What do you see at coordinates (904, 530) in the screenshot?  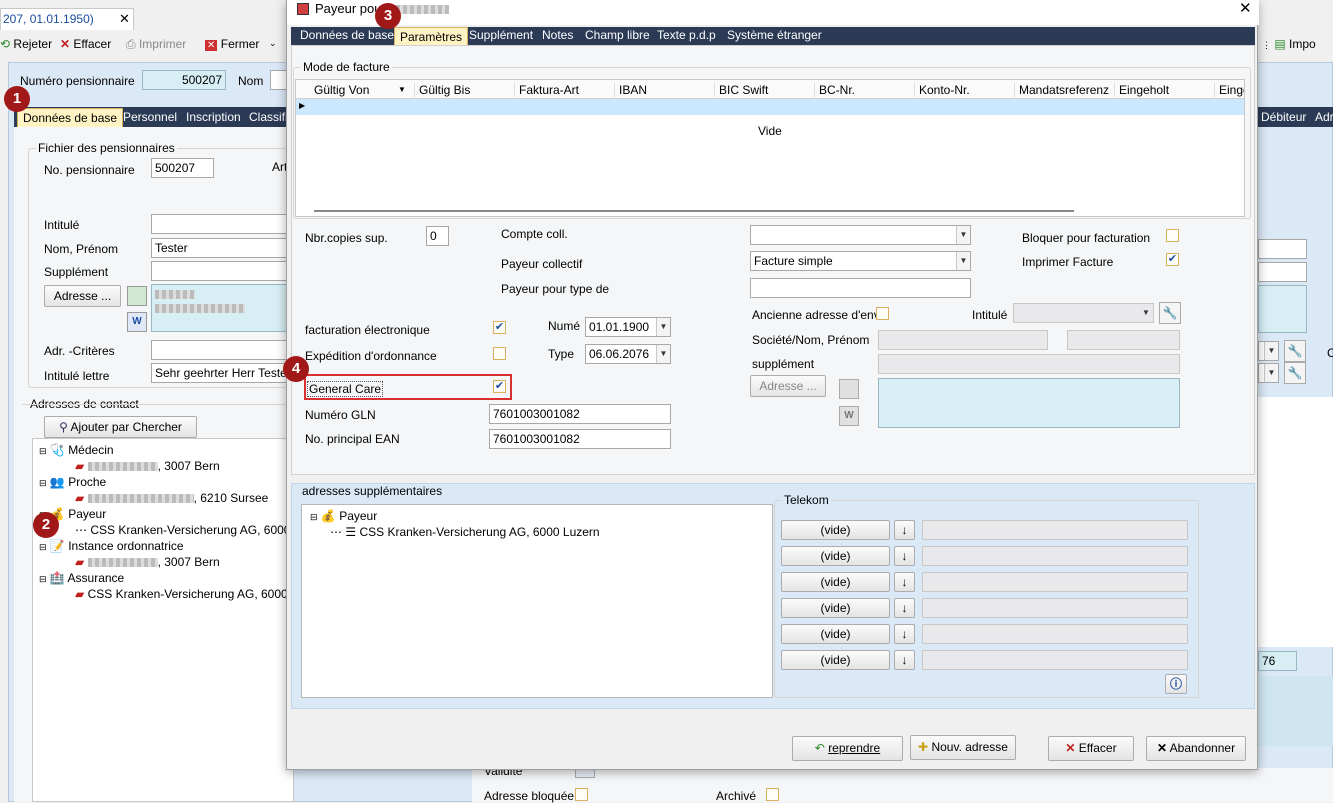 I see `telekom-arrow-1: ↓` at bounding box center [904, 530].